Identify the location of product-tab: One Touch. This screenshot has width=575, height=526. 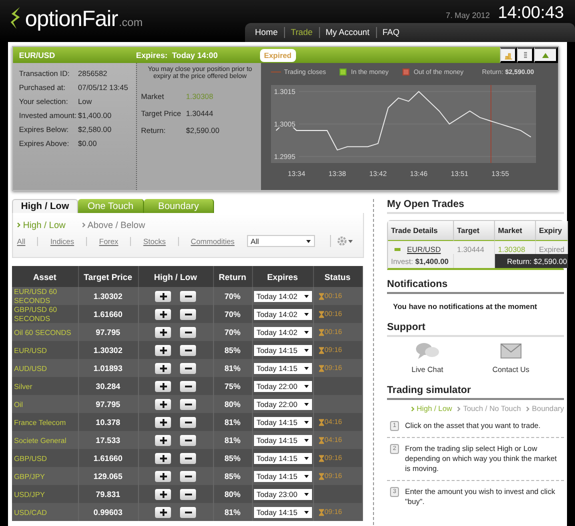
(111, 206).